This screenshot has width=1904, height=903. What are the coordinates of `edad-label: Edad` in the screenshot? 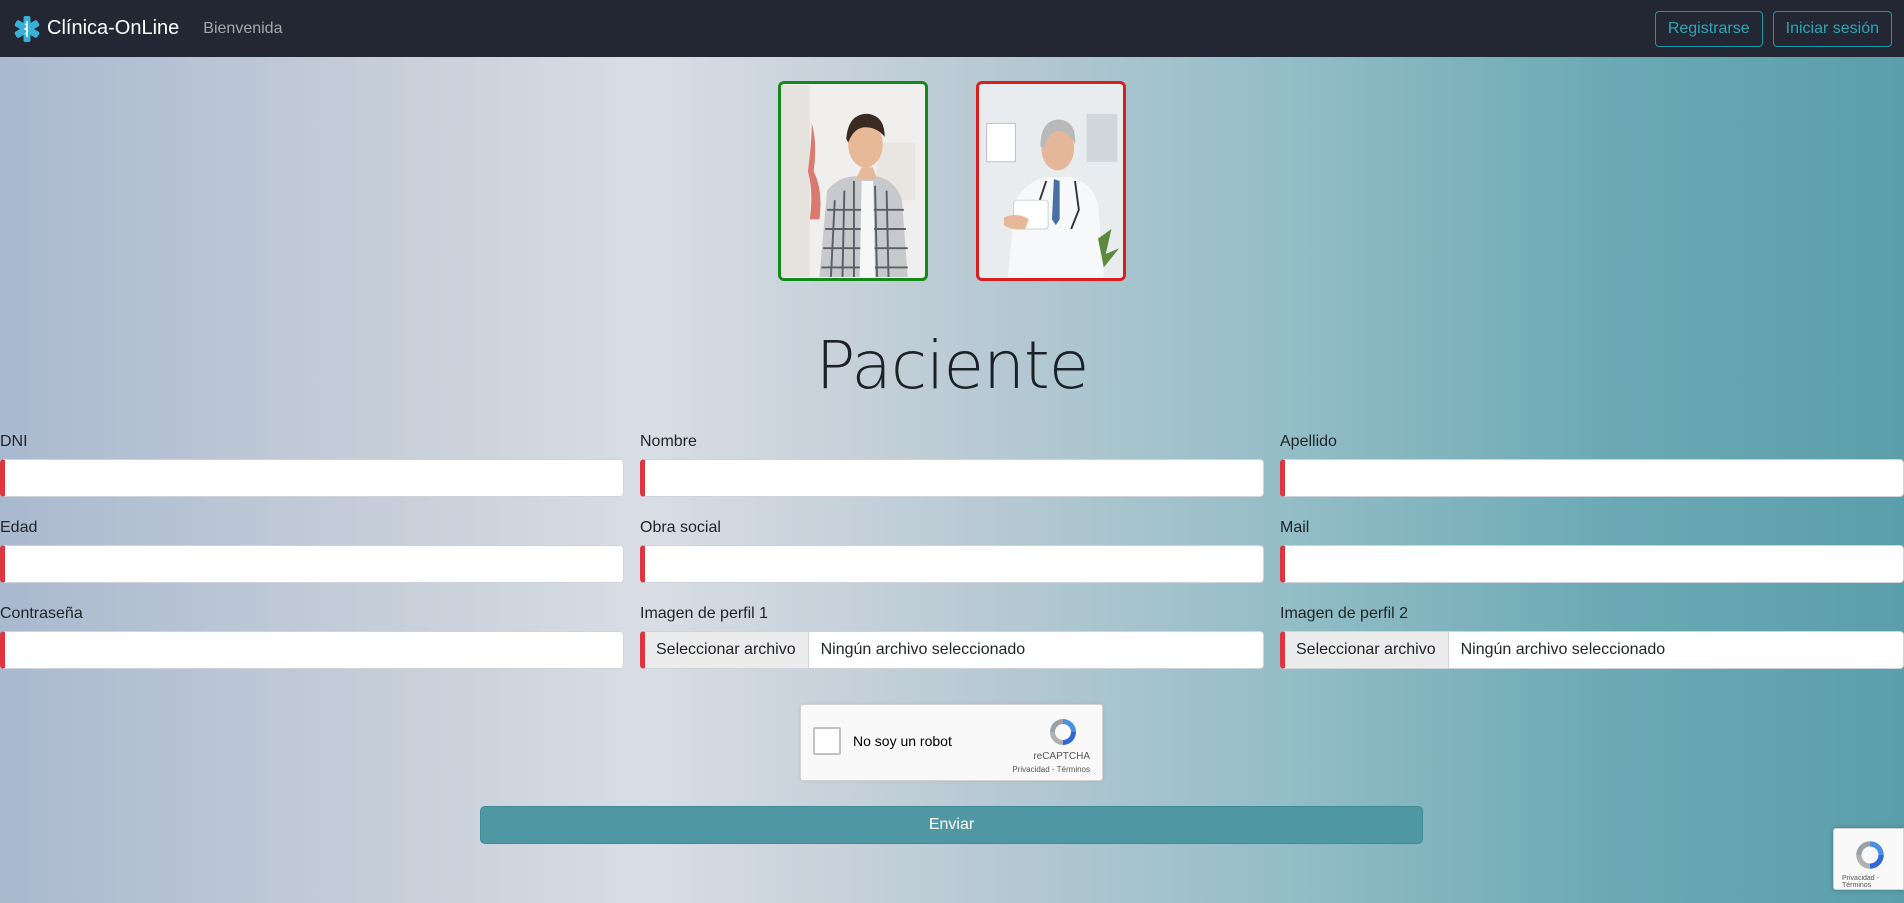 It's located at (19, 527).